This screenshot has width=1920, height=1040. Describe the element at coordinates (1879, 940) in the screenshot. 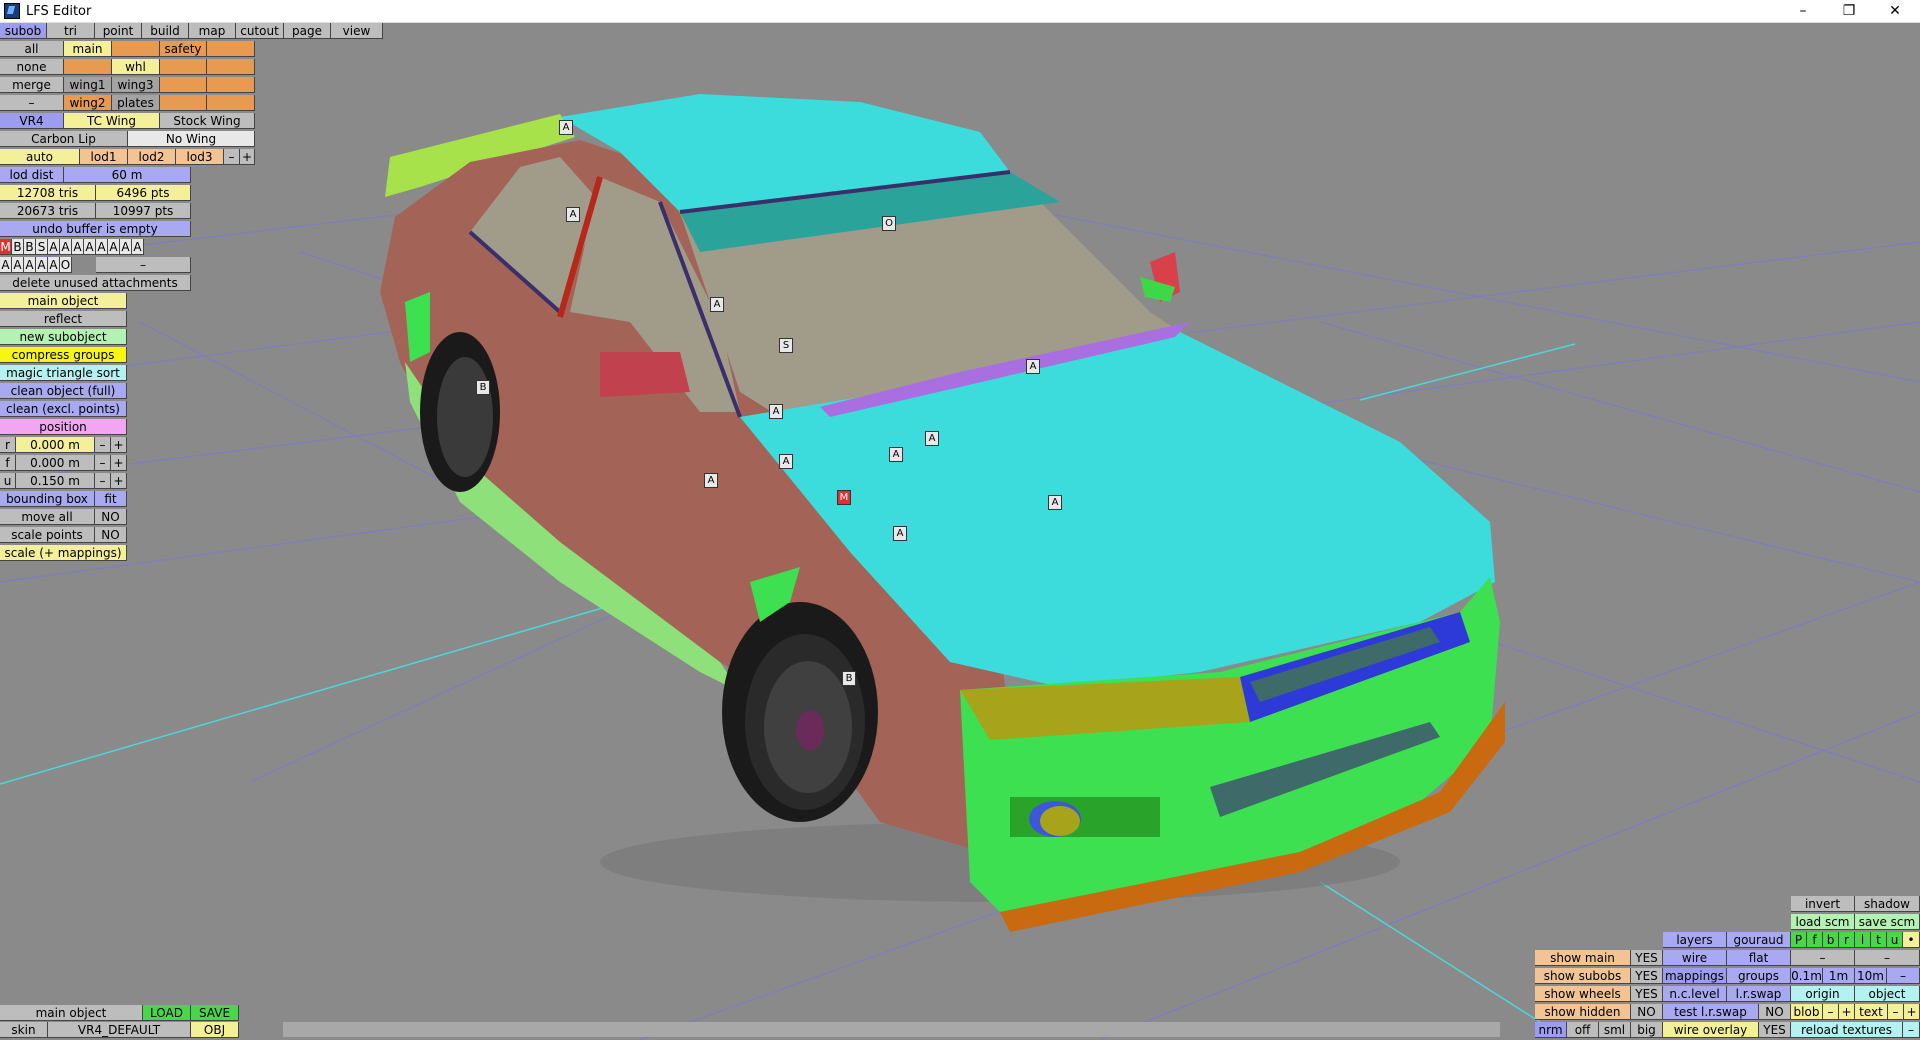

I see `view-t: t` at that location.